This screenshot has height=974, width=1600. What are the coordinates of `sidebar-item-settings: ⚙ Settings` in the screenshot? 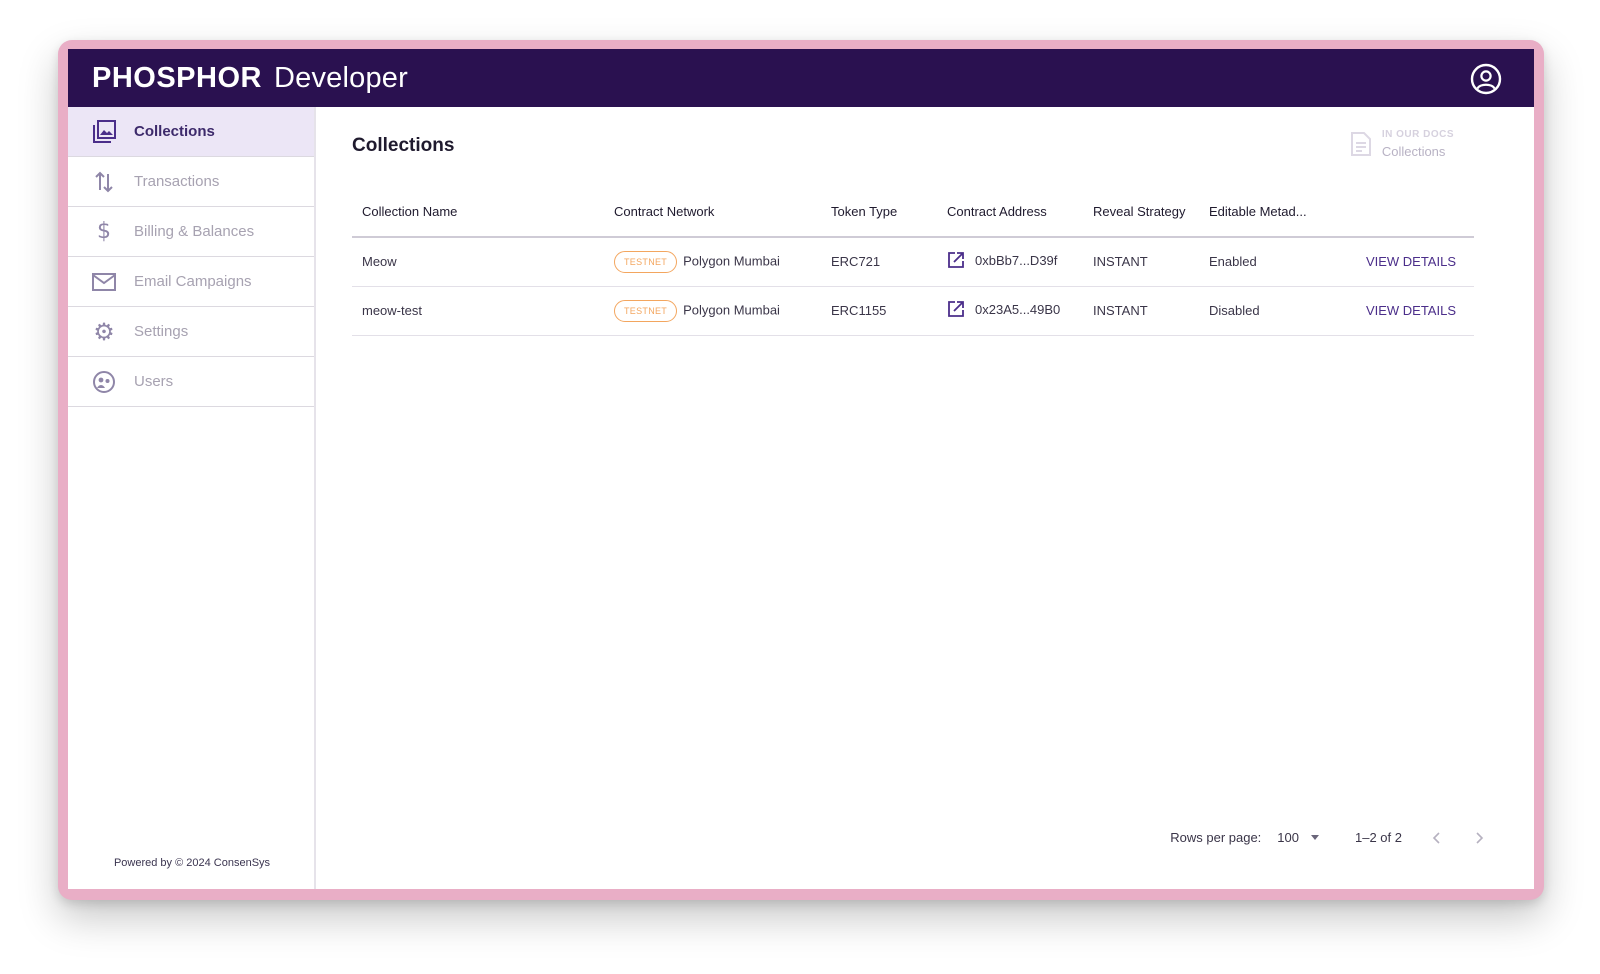 It's located at (191, 332).